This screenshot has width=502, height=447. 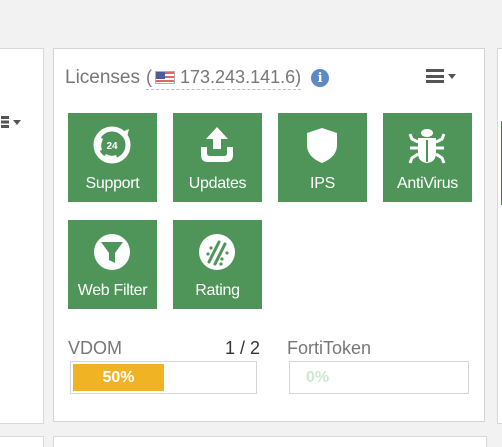 I want to click on widget-title: Licenses, so click(x=102, y=77).